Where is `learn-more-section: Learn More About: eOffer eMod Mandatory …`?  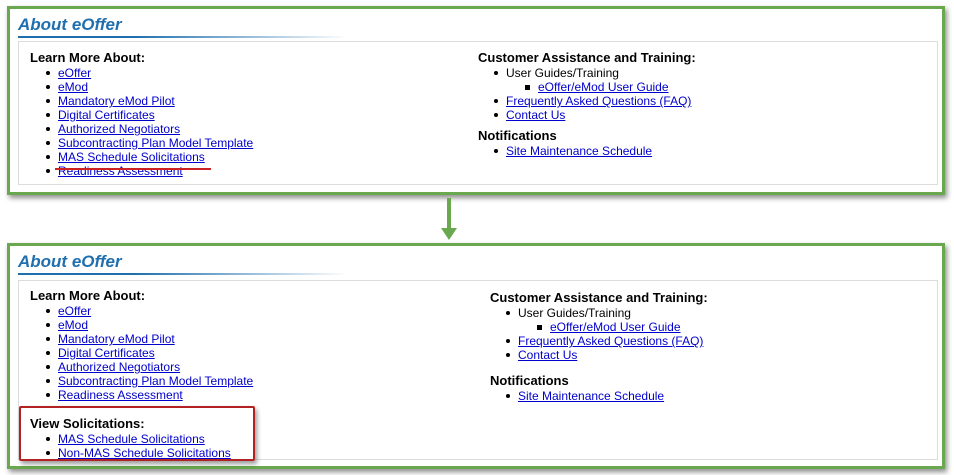 learn-more-section: Learn More About: eOffer eMod Mandatory … is located at coordinates (141, 114).